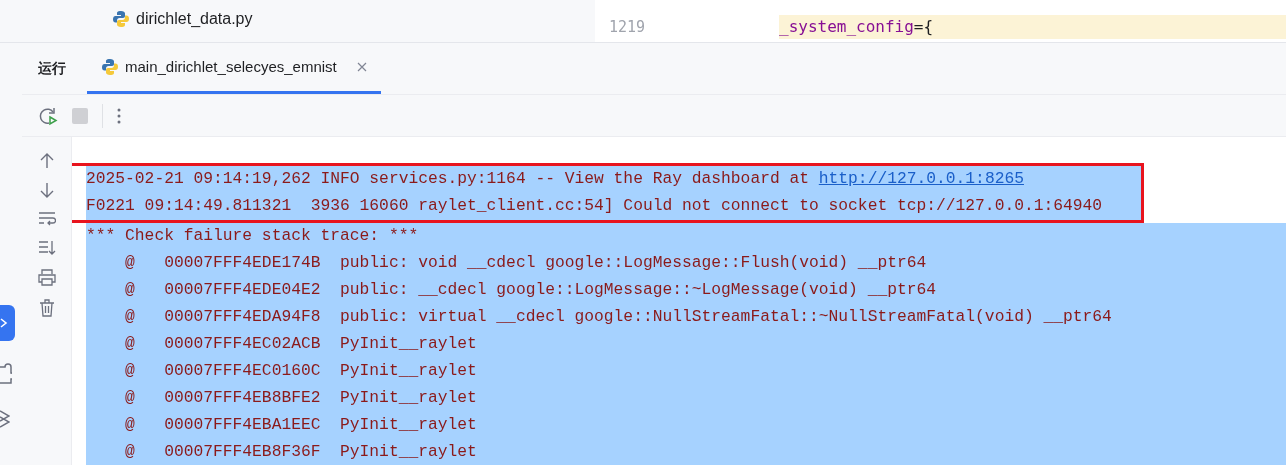 The width and height of the screenshot is (1286, 465). I want to click on file-name: dirichlet_data.py, so click(194, 19).